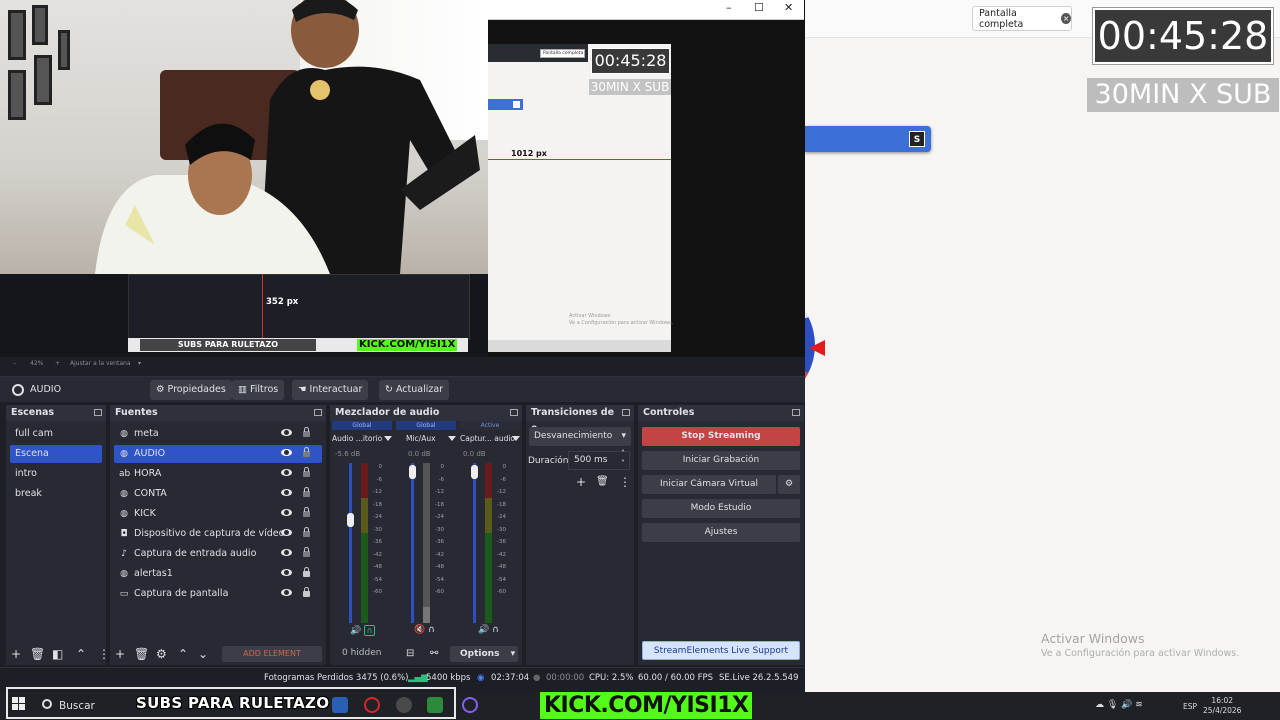 The height and width of the screenshot is (720, 1280). Describe the element at coordinates (1139, 705) in the screenshot. I see `wifi-icon: ≋` at that location.